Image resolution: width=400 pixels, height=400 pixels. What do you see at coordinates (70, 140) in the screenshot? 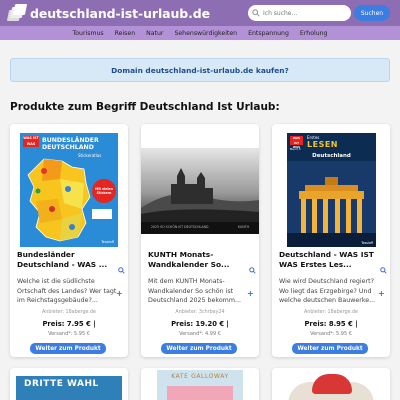
I see `cover-title-line1: BUNDESLÄNDER` at bounding box center [70, 140].